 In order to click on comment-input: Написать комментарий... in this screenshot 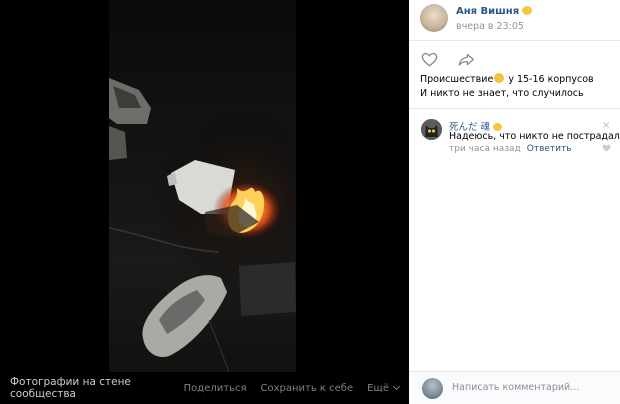, I will do `click(515, 387)`.